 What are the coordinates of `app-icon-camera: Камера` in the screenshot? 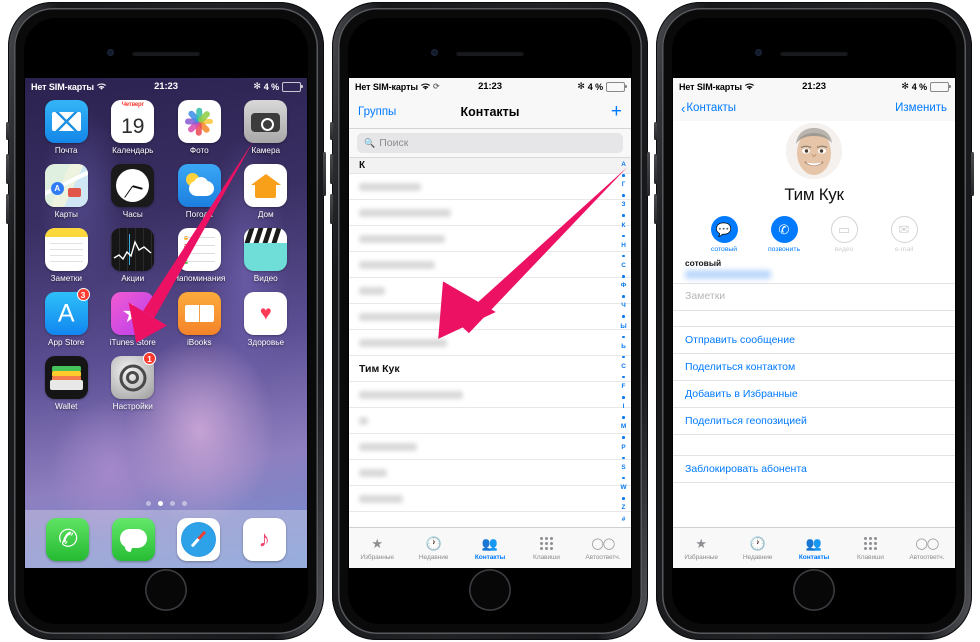 It's located at (266, 127).